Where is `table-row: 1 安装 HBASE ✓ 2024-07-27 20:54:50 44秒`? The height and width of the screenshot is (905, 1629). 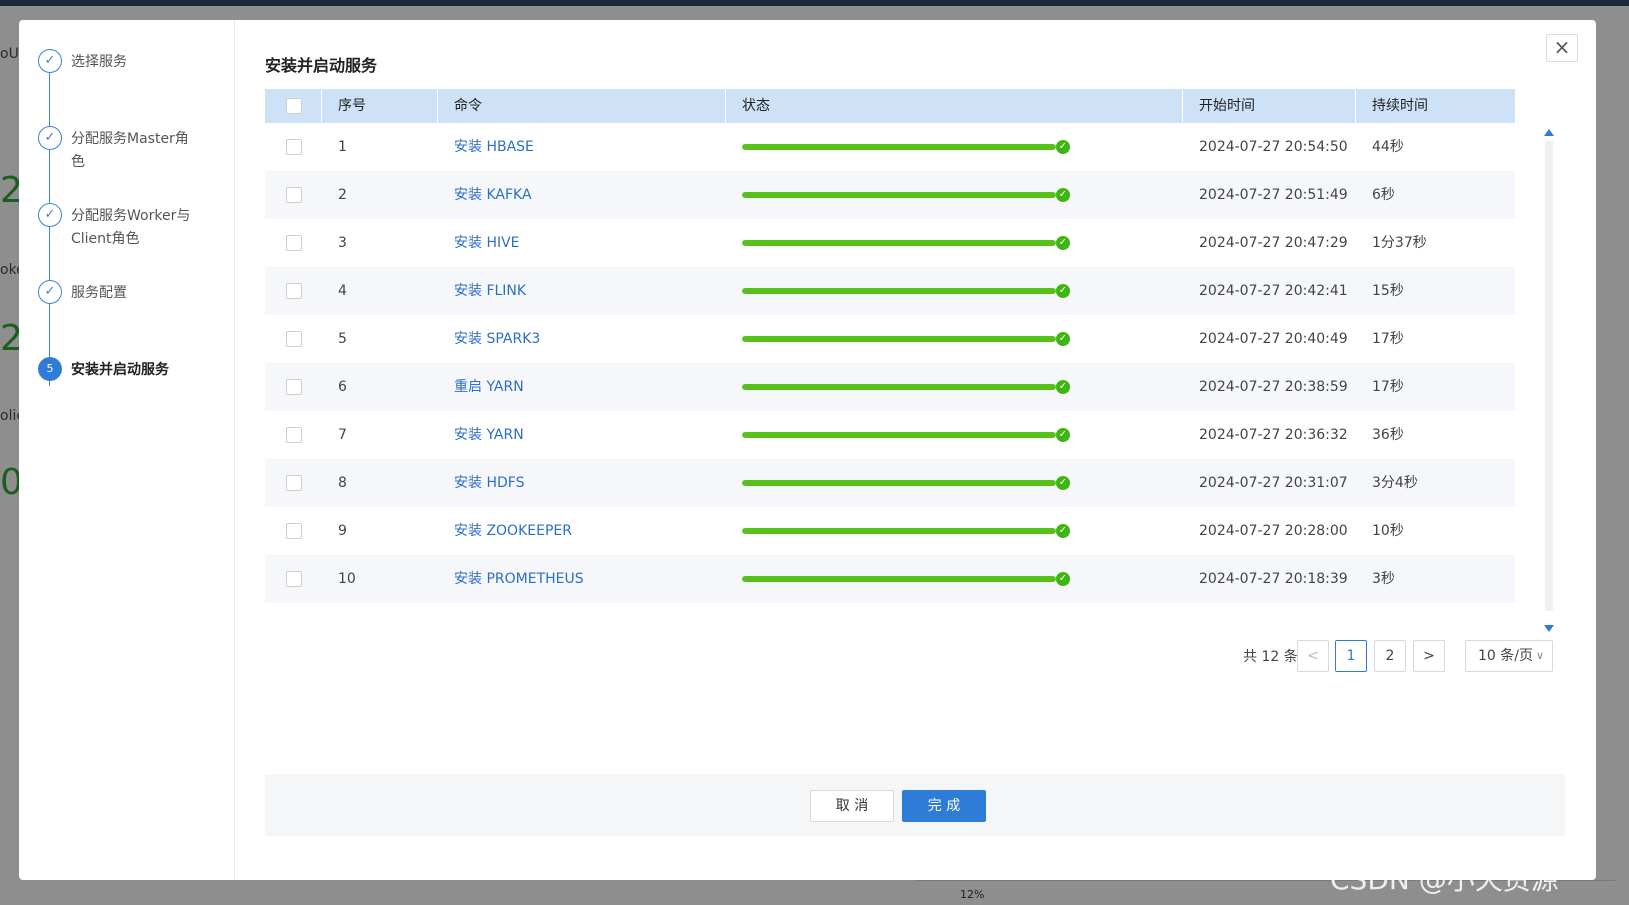
table-row: 1 安装 HBASE ✓ 2024-07-27 20:54:50 44秒 is located at coordinates (890, 147).